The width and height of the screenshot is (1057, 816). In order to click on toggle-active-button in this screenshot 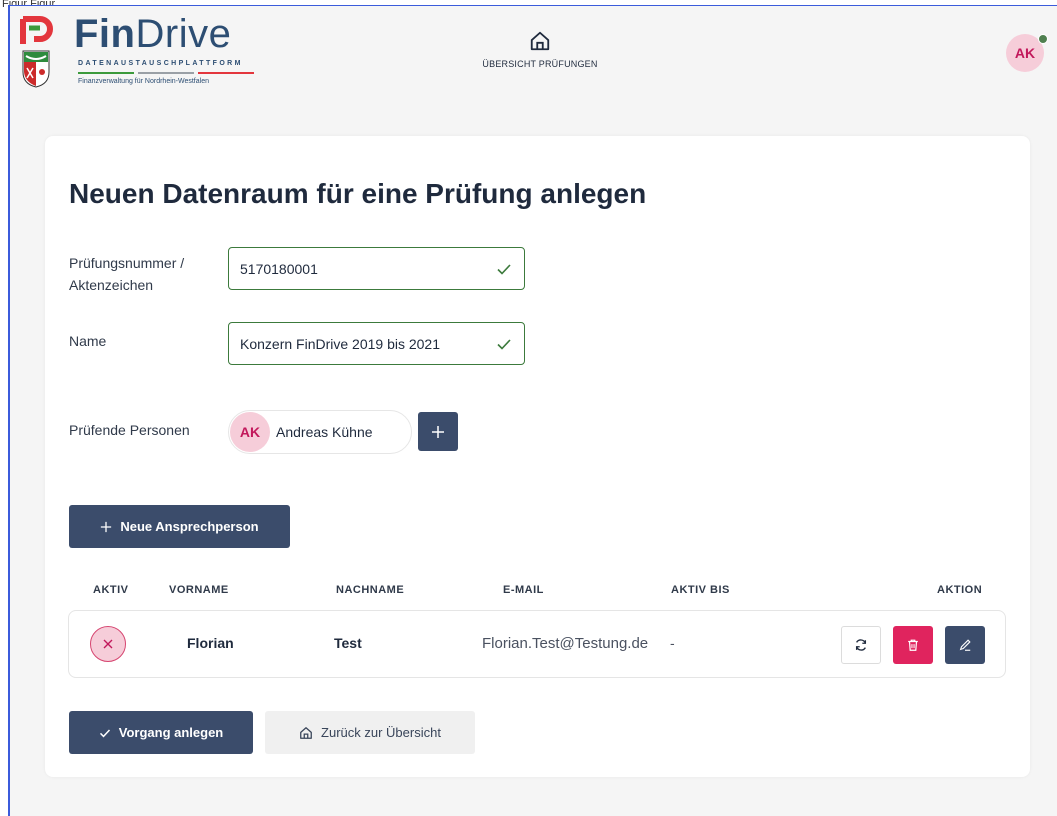, I will do `click(108, 644)`.